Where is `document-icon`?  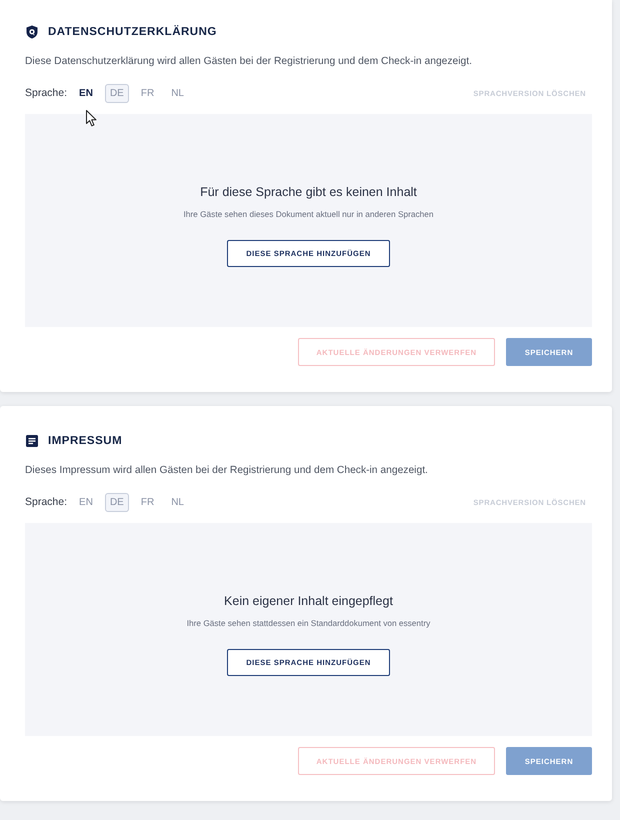 document-icon is located at coordinates (32, 441).